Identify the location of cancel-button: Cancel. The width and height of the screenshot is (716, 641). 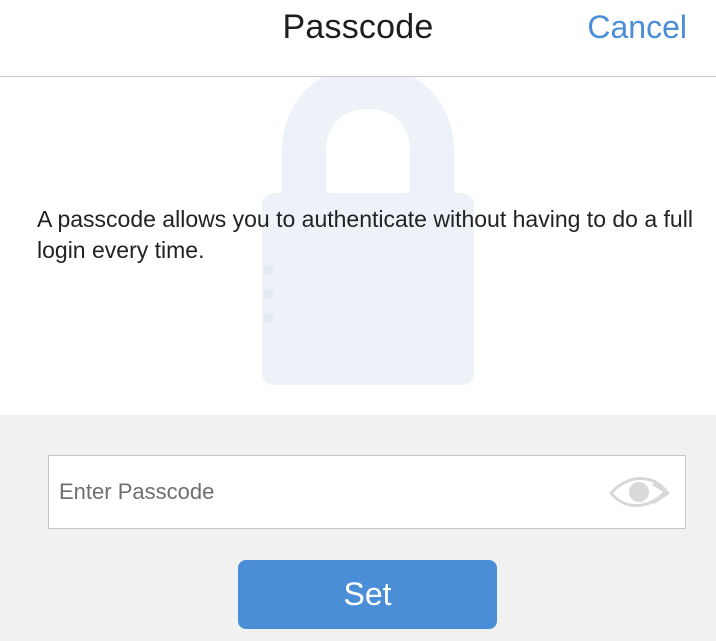
(637, 27).